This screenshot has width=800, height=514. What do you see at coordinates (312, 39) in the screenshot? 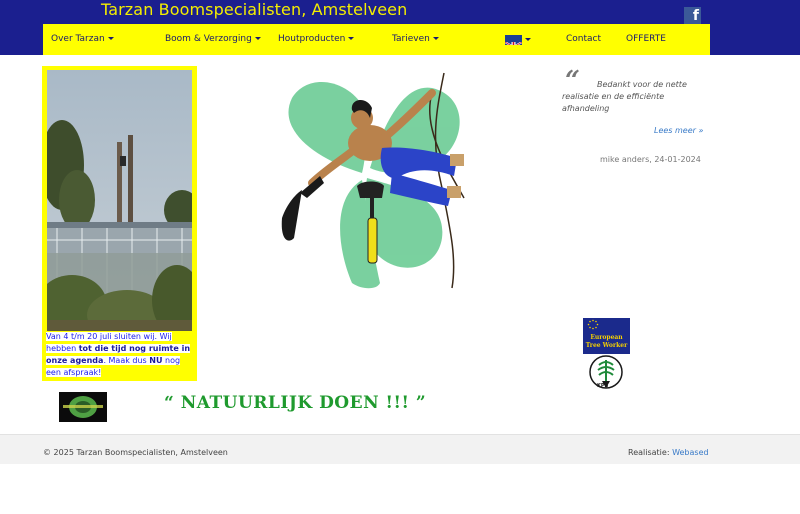
I see `nav-item-label: Houtproducten` at bounding box center [312, 39].